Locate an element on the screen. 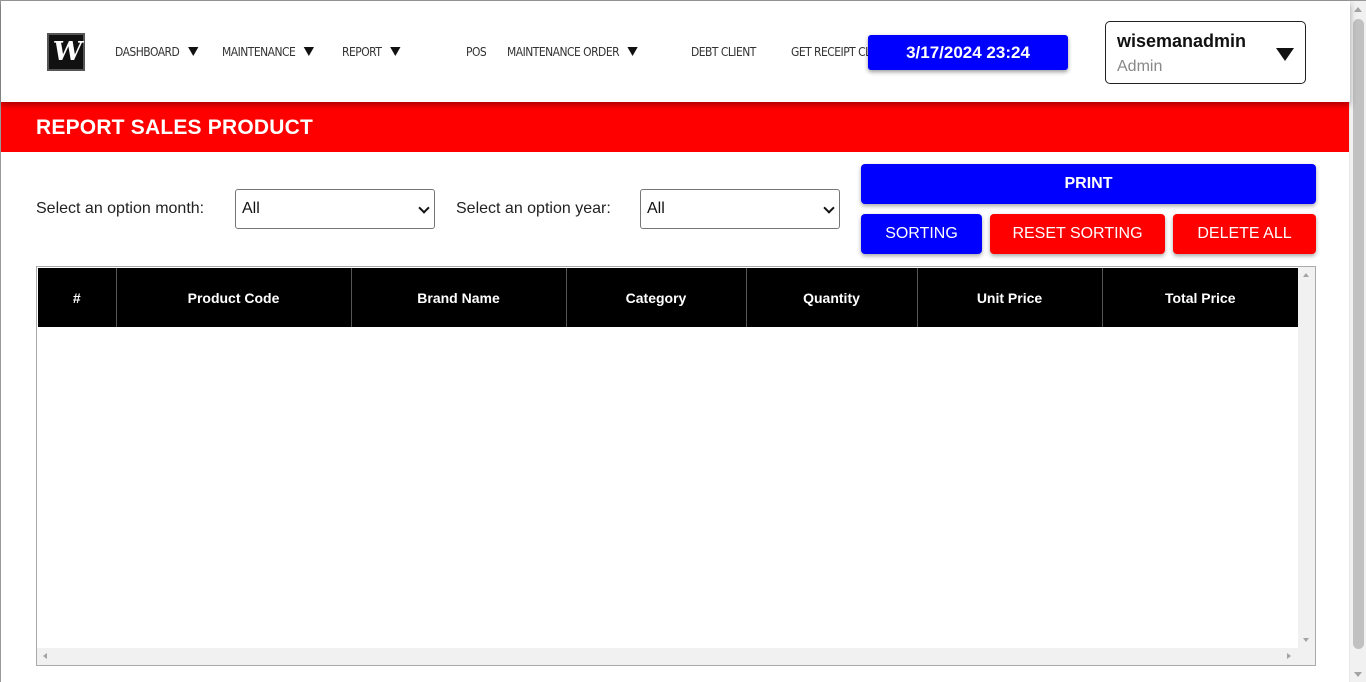  nav-dashboard-label: DASHBOARD is located at coordinates (147, 51).